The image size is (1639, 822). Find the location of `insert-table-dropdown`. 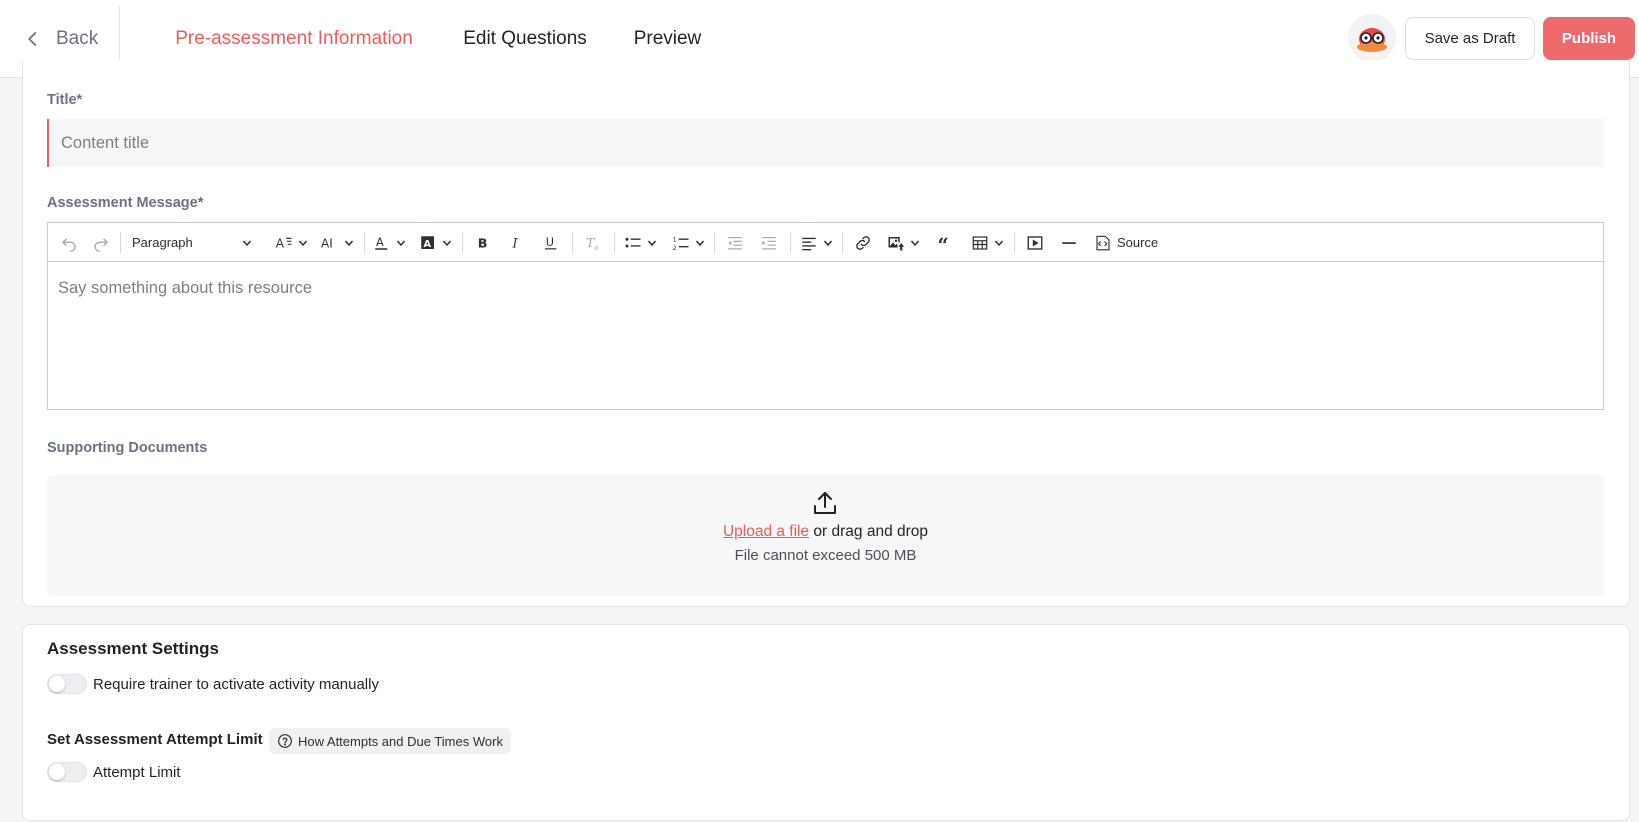

insert-table-dropdown is located at coordinates (987, 242).